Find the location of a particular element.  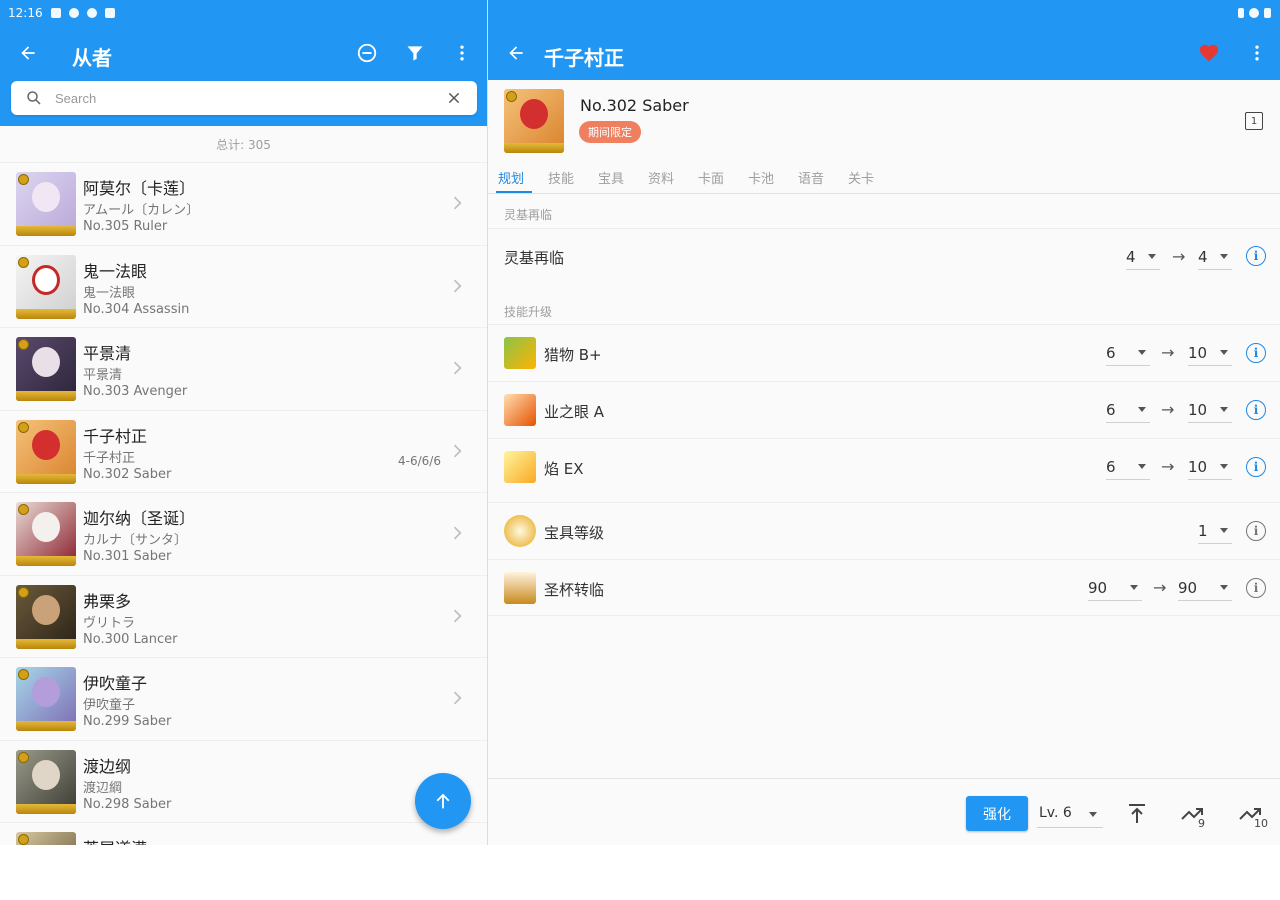

ascension-to-select: 4 is located at coordinates (1215, 257).